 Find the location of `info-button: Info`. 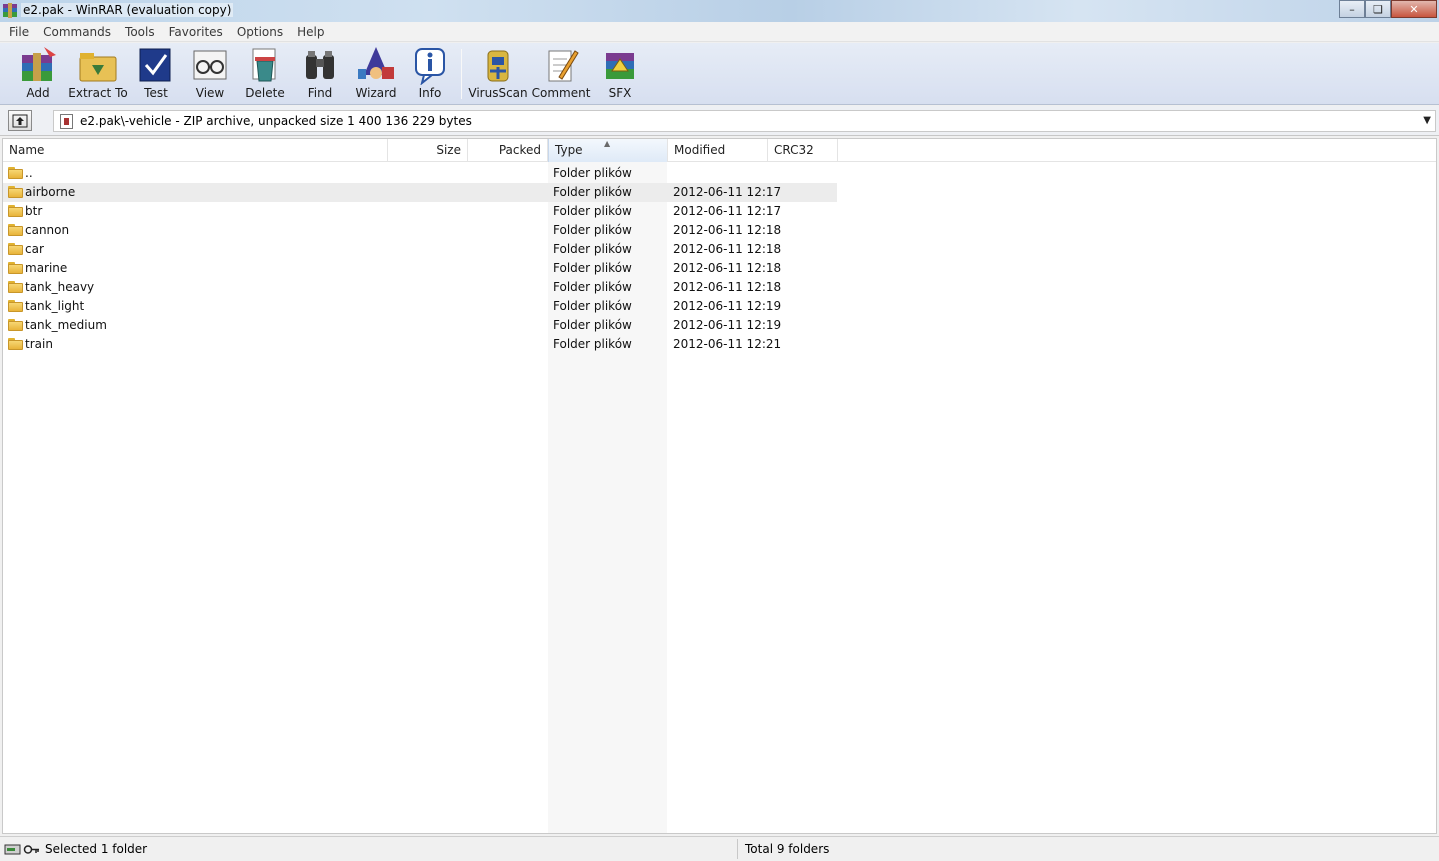

info-button: Info is located at coordinates (430, 73).